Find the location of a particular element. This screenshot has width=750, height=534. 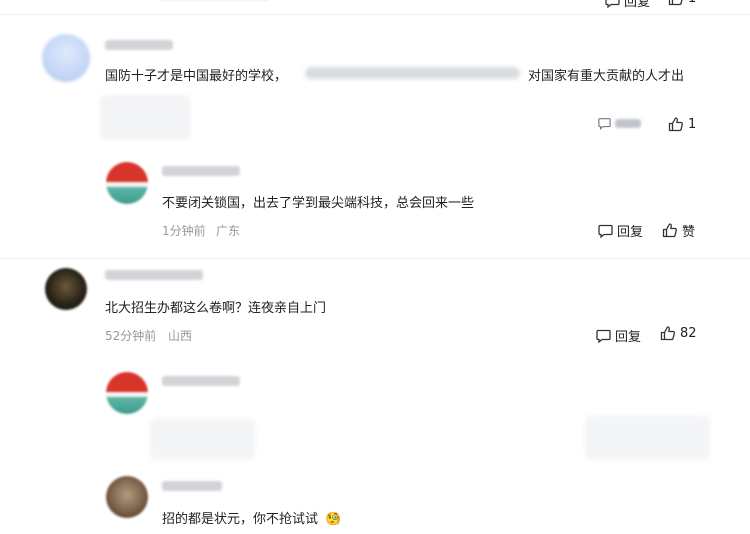

like-button: 1 is located at coordinates (682, 124).